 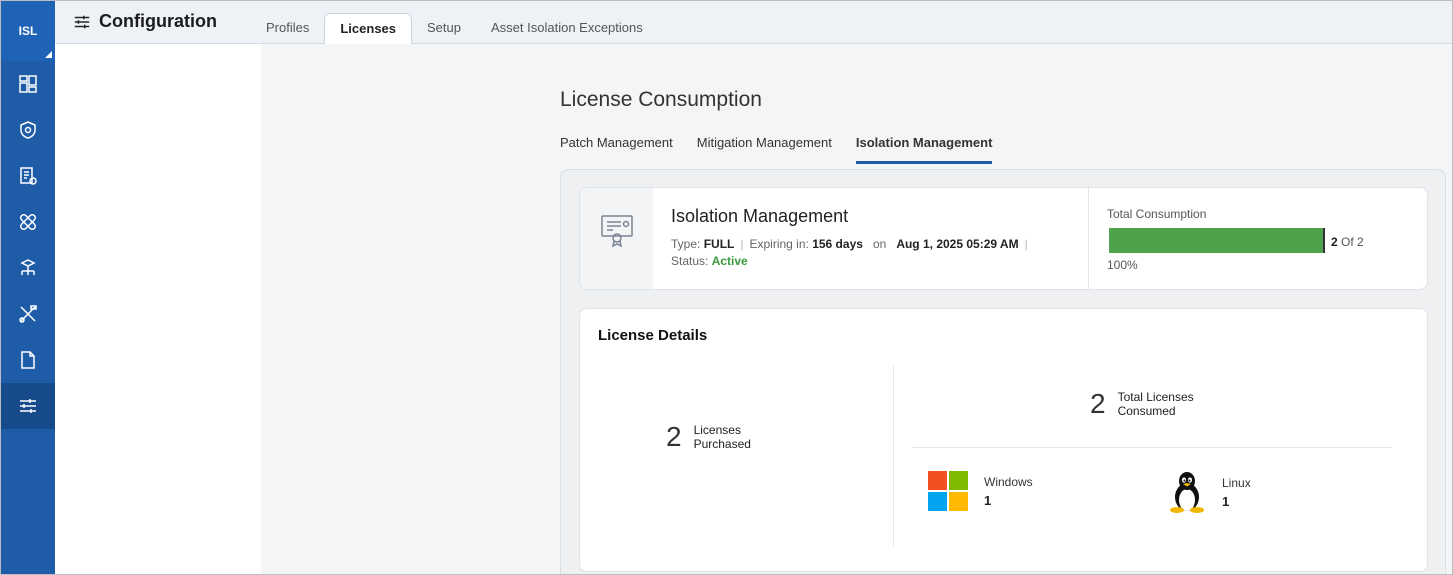 I want to click on app-logo: ISL, so click(x=28, y=31).